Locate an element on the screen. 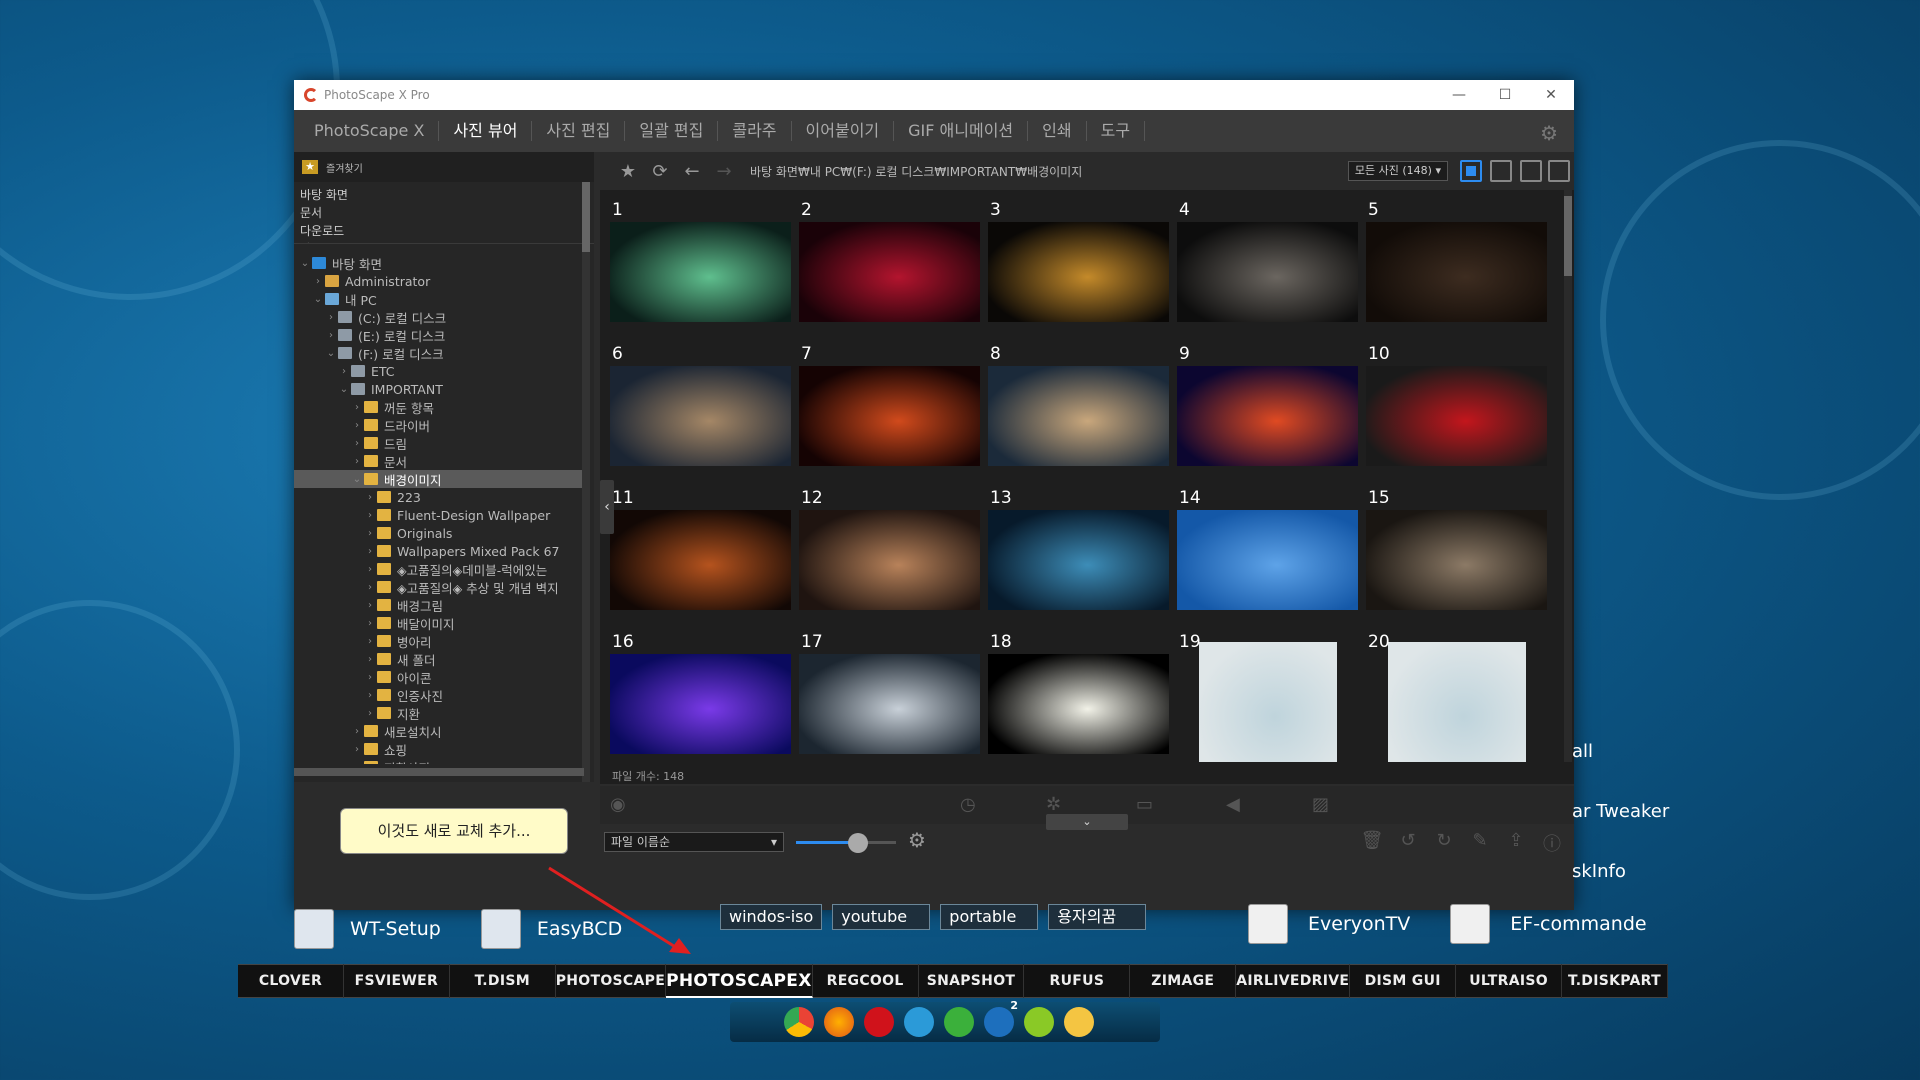 The width and height of the screenshot is (1920, 1080). sound-icon: ◀ is located at coordinates (1233, 804).